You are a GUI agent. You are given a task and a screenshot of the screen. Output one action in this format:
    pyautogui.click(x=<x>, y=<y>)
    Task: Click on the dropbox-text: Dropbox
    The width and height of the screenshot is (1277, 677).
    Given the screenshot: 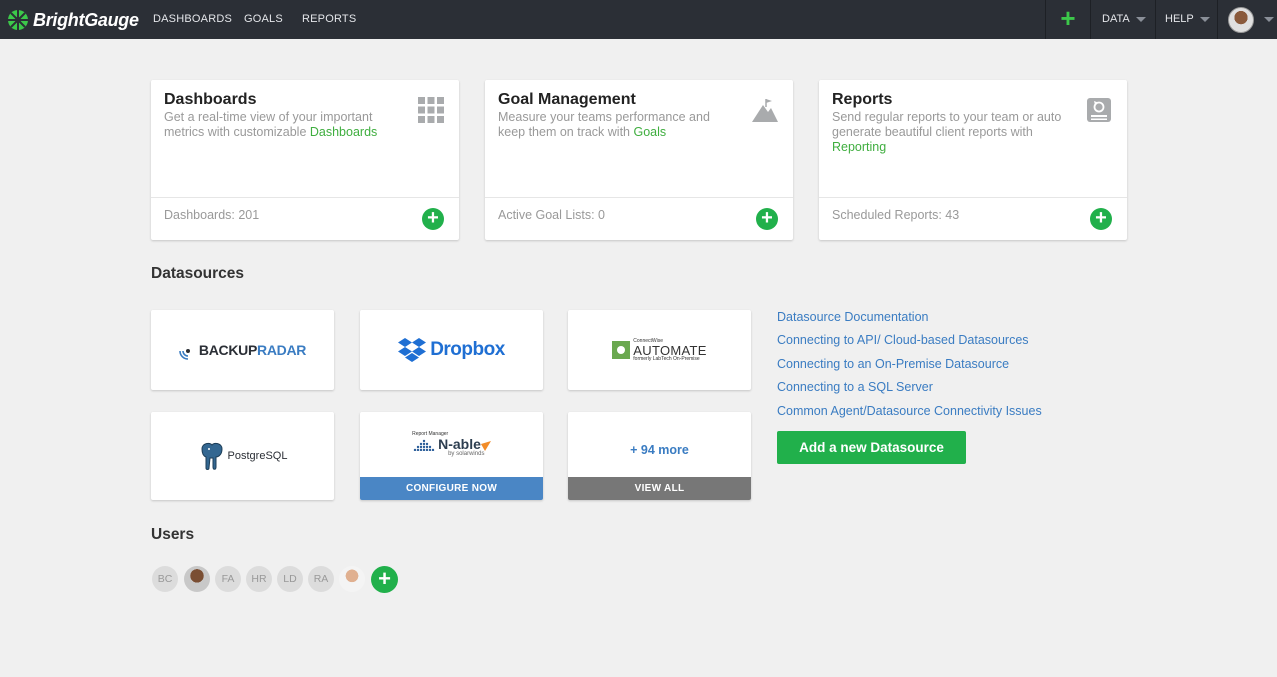 What is the action you would take?
    pyautogui.click(x=467, y=349)
    